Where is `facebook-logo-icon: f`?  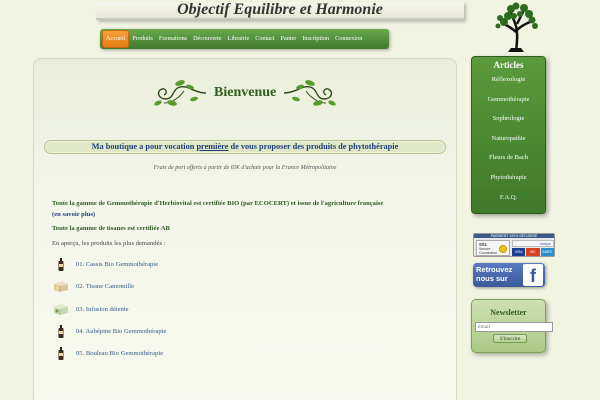
facebook-logo-icon: f is located at coordinates (533, 275).